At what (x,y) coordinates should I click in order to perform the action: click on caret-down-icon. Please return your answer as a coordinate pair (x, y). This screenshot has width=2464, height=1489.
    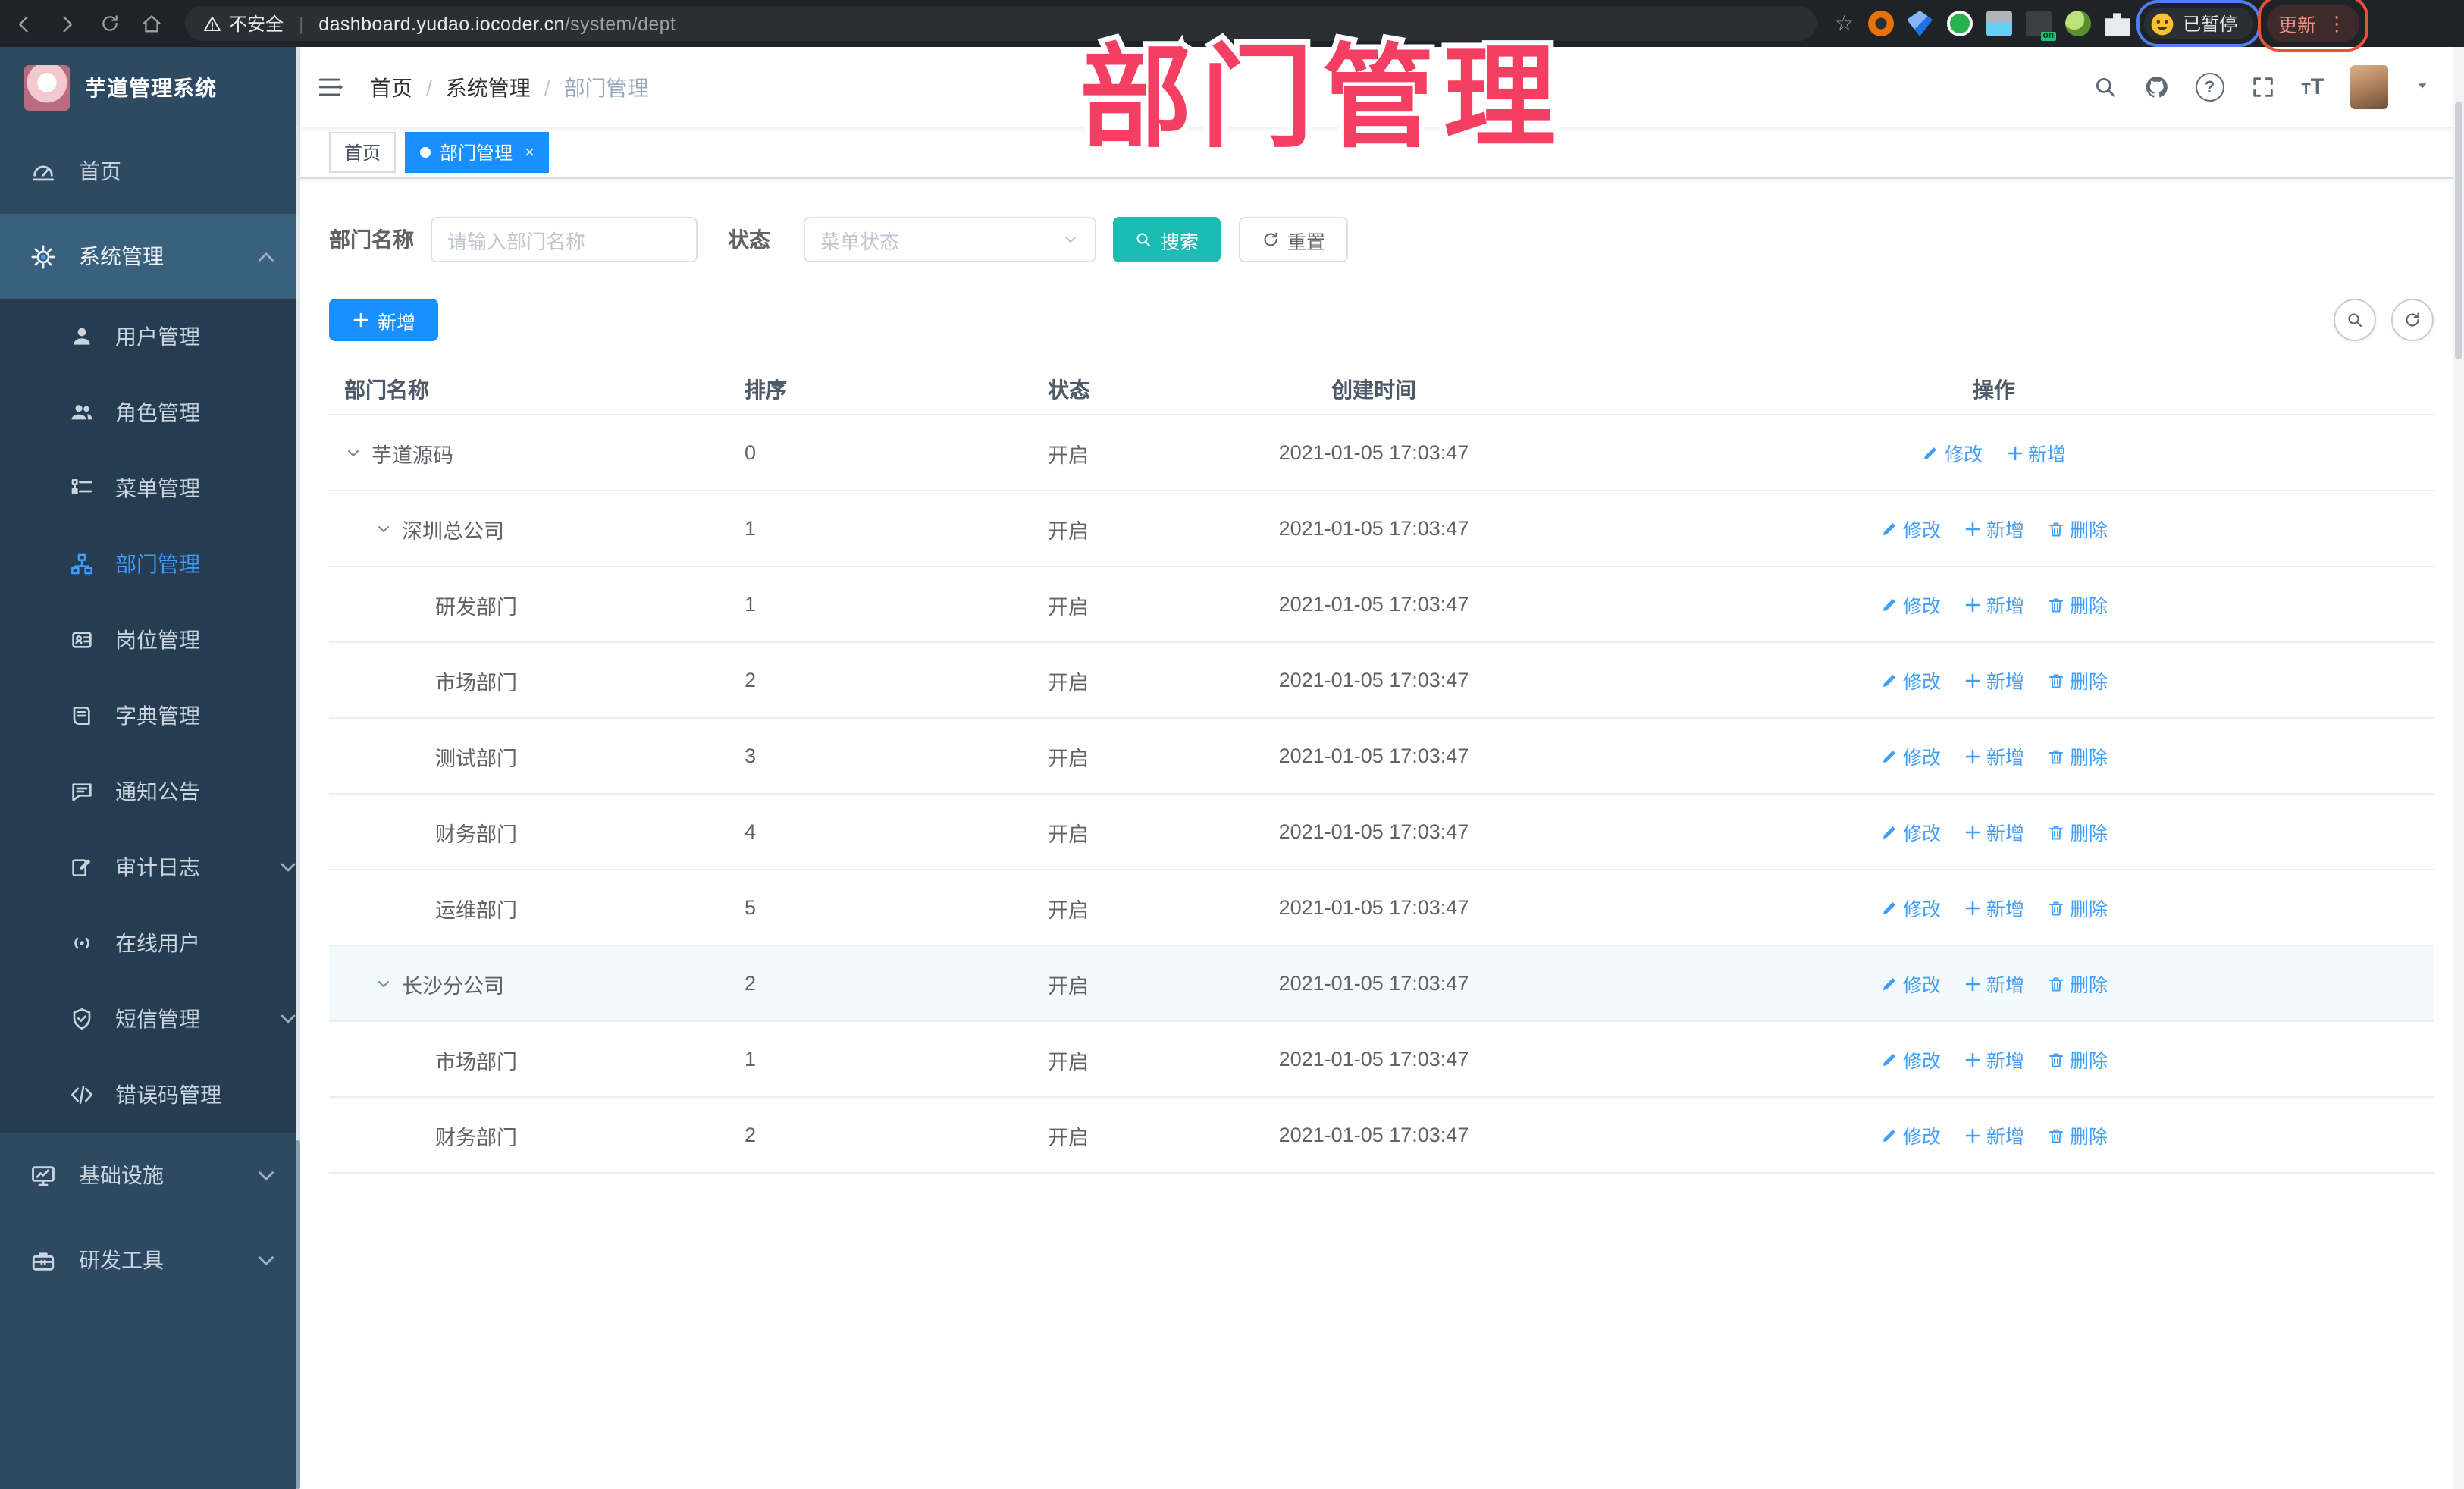
    Looking at the image, I should click on (2422, 87).